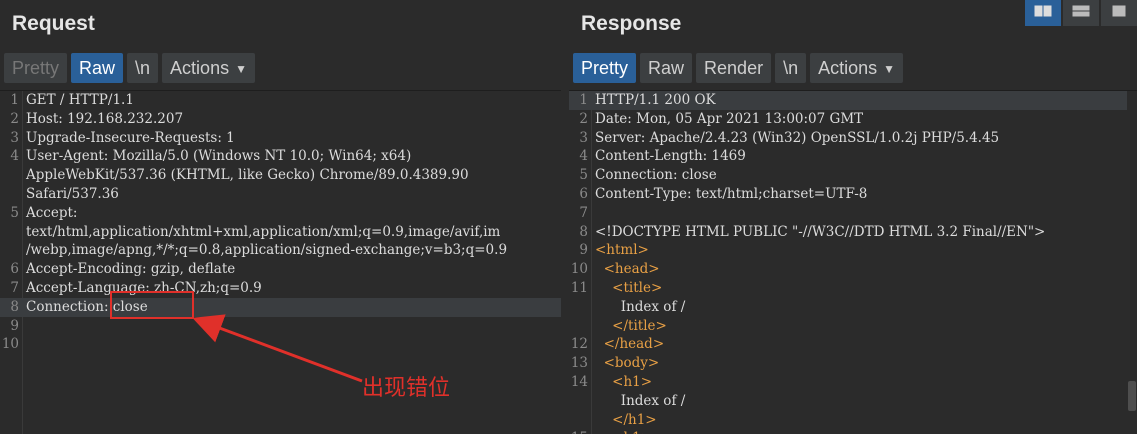  I want to click on line-text: </head>, so click(630, 344).